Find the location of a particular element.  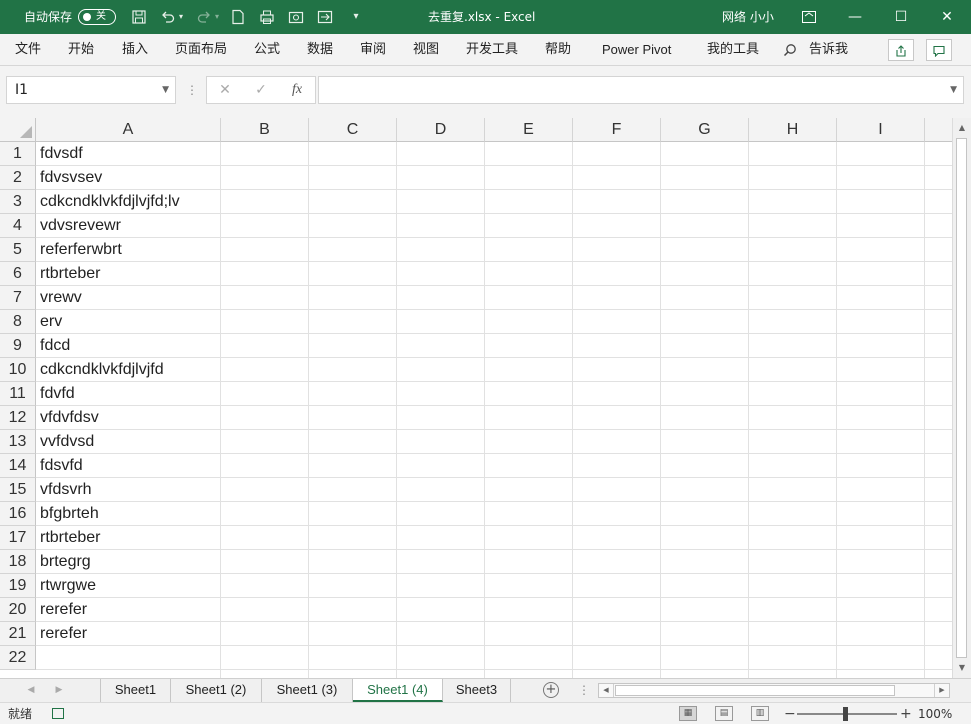

vertical-scrollbar: ▲ ▼ is located at coordinates (961, 398).